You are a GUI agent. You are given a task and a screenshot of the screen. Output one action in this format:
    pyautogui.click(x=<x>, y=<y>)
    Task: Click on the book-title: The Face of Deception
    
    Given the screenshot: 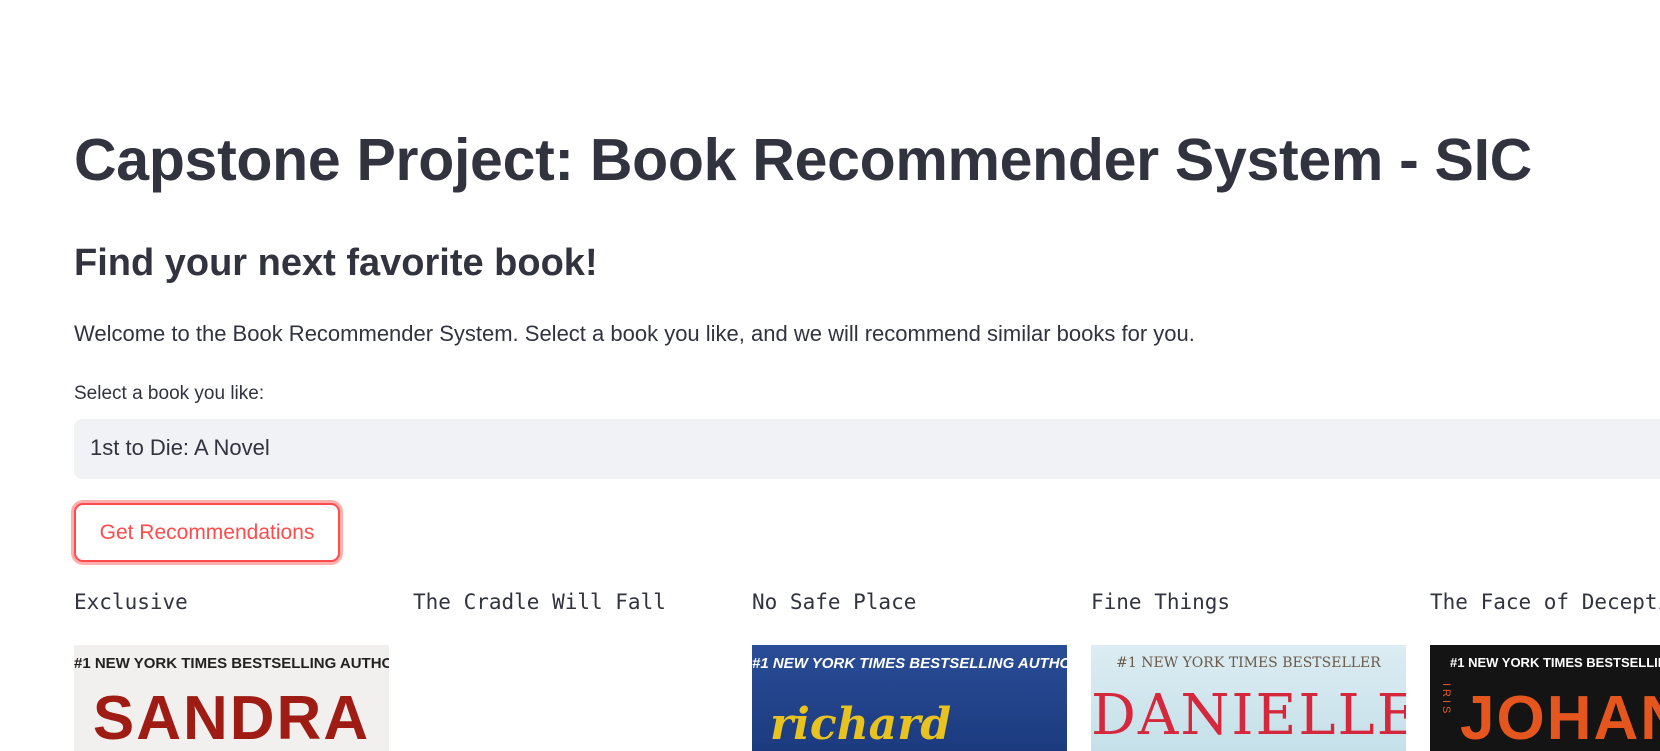 What is the action you would take?
    pyautogui.click(x=1545, y=602)
    